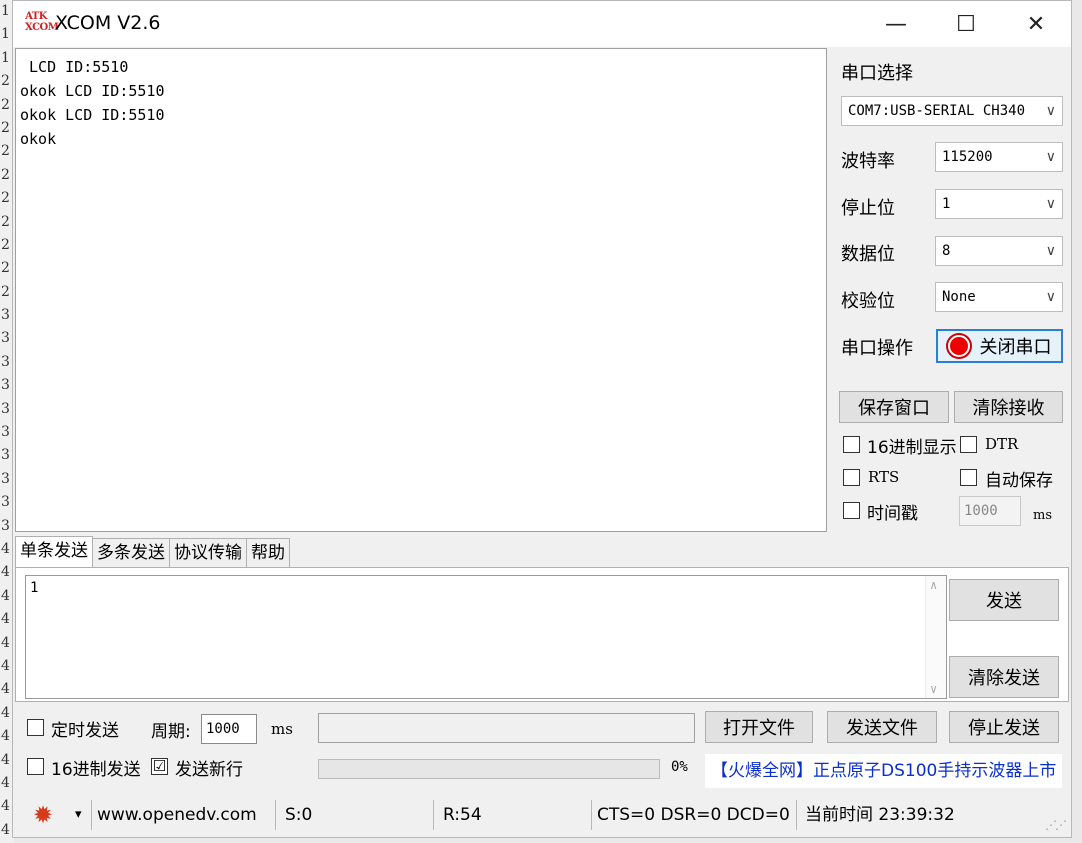  I want to click on window-title: XCOM V2.6, so click(108, 23).